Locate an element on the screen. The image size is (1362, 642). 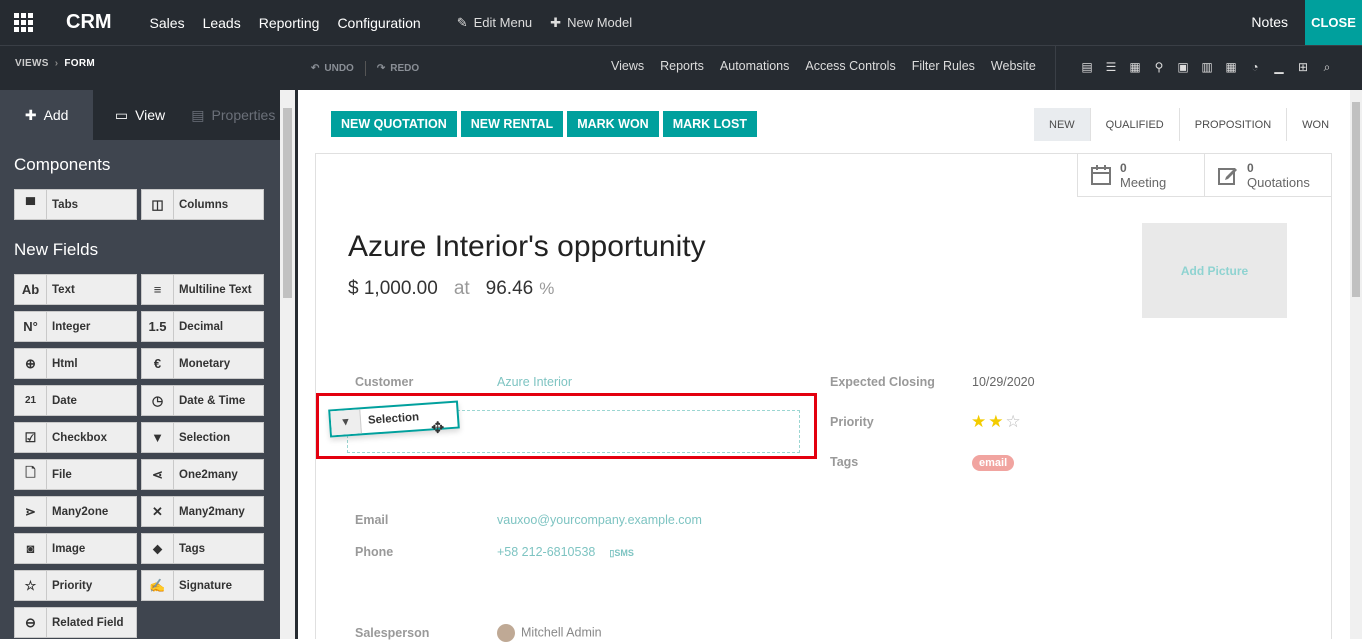
phone-label: Phone is located at coordinates (374, 552).